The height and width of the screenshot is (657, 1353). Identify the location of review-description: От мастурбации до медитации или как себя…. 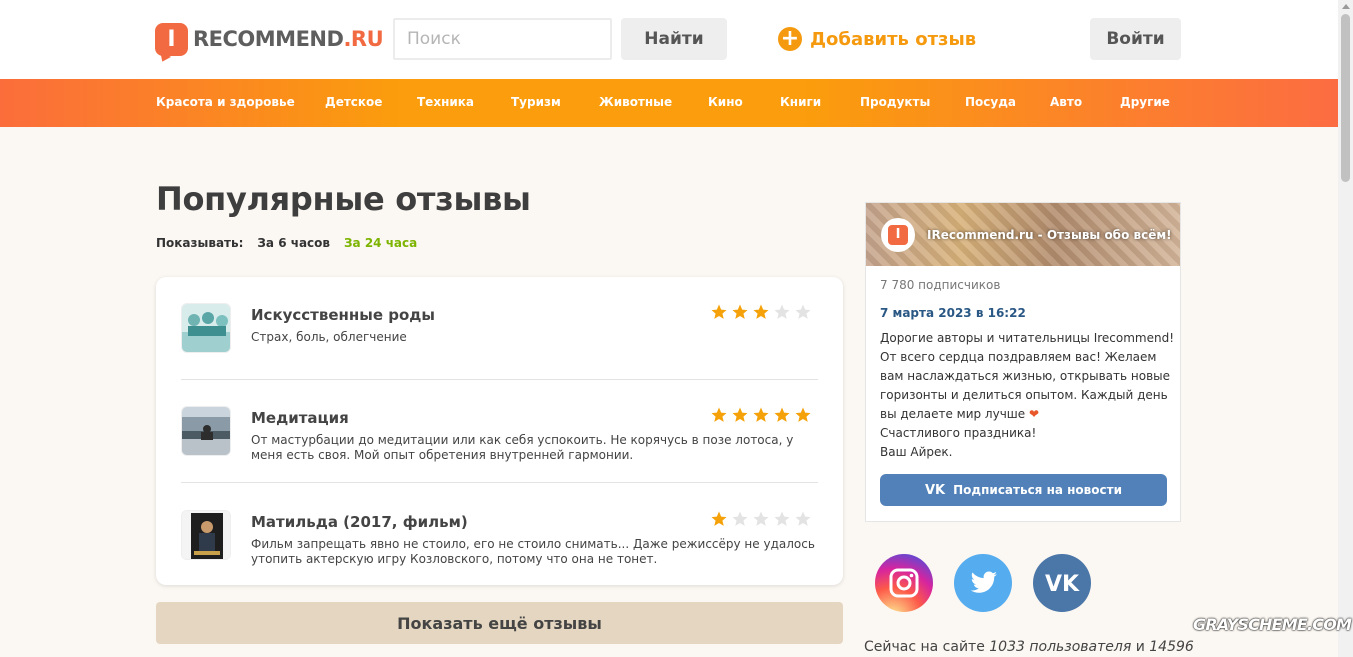
(522, 447).